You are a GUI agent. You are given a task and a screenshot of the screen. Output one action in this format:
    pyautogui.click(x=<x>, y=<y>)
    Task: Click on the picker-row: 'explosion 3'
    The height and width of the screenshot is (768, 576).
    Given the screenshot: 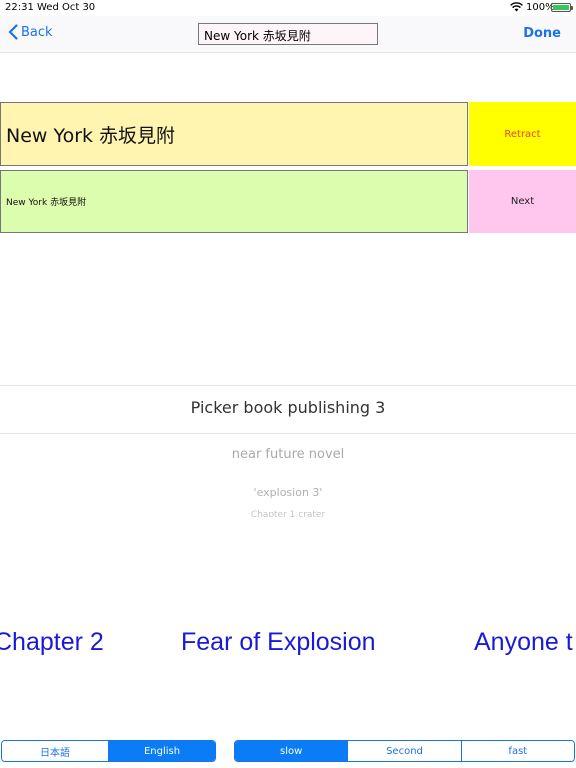 What is the action you would take?
    pyautogui.click(x=288, y=492)
    